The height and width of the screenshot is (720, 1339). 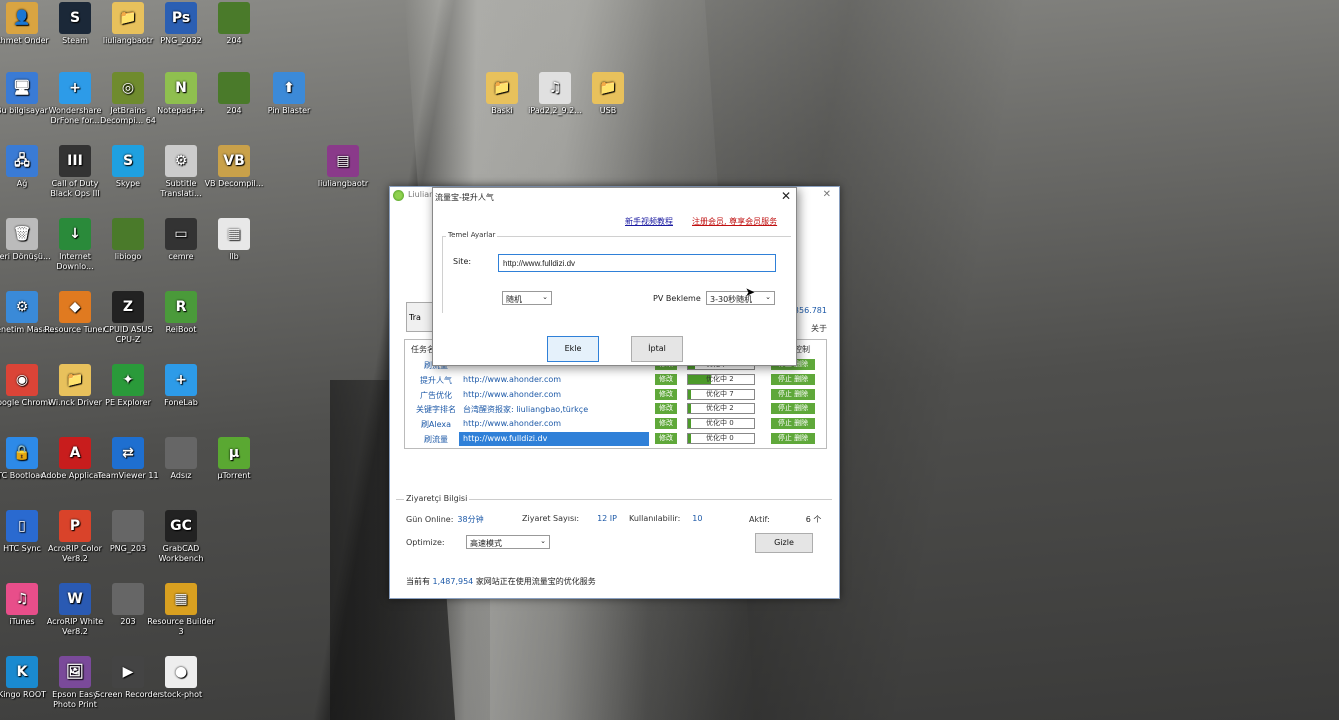 I want to click on online-value: 38分钟, so click(x=470, y=519).